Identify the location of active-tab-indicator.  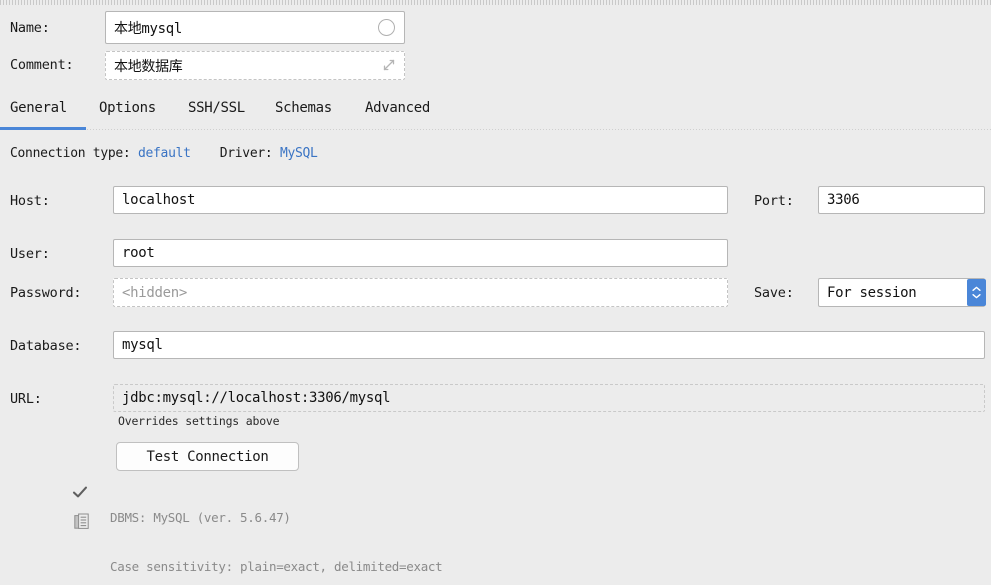
(43, 128).